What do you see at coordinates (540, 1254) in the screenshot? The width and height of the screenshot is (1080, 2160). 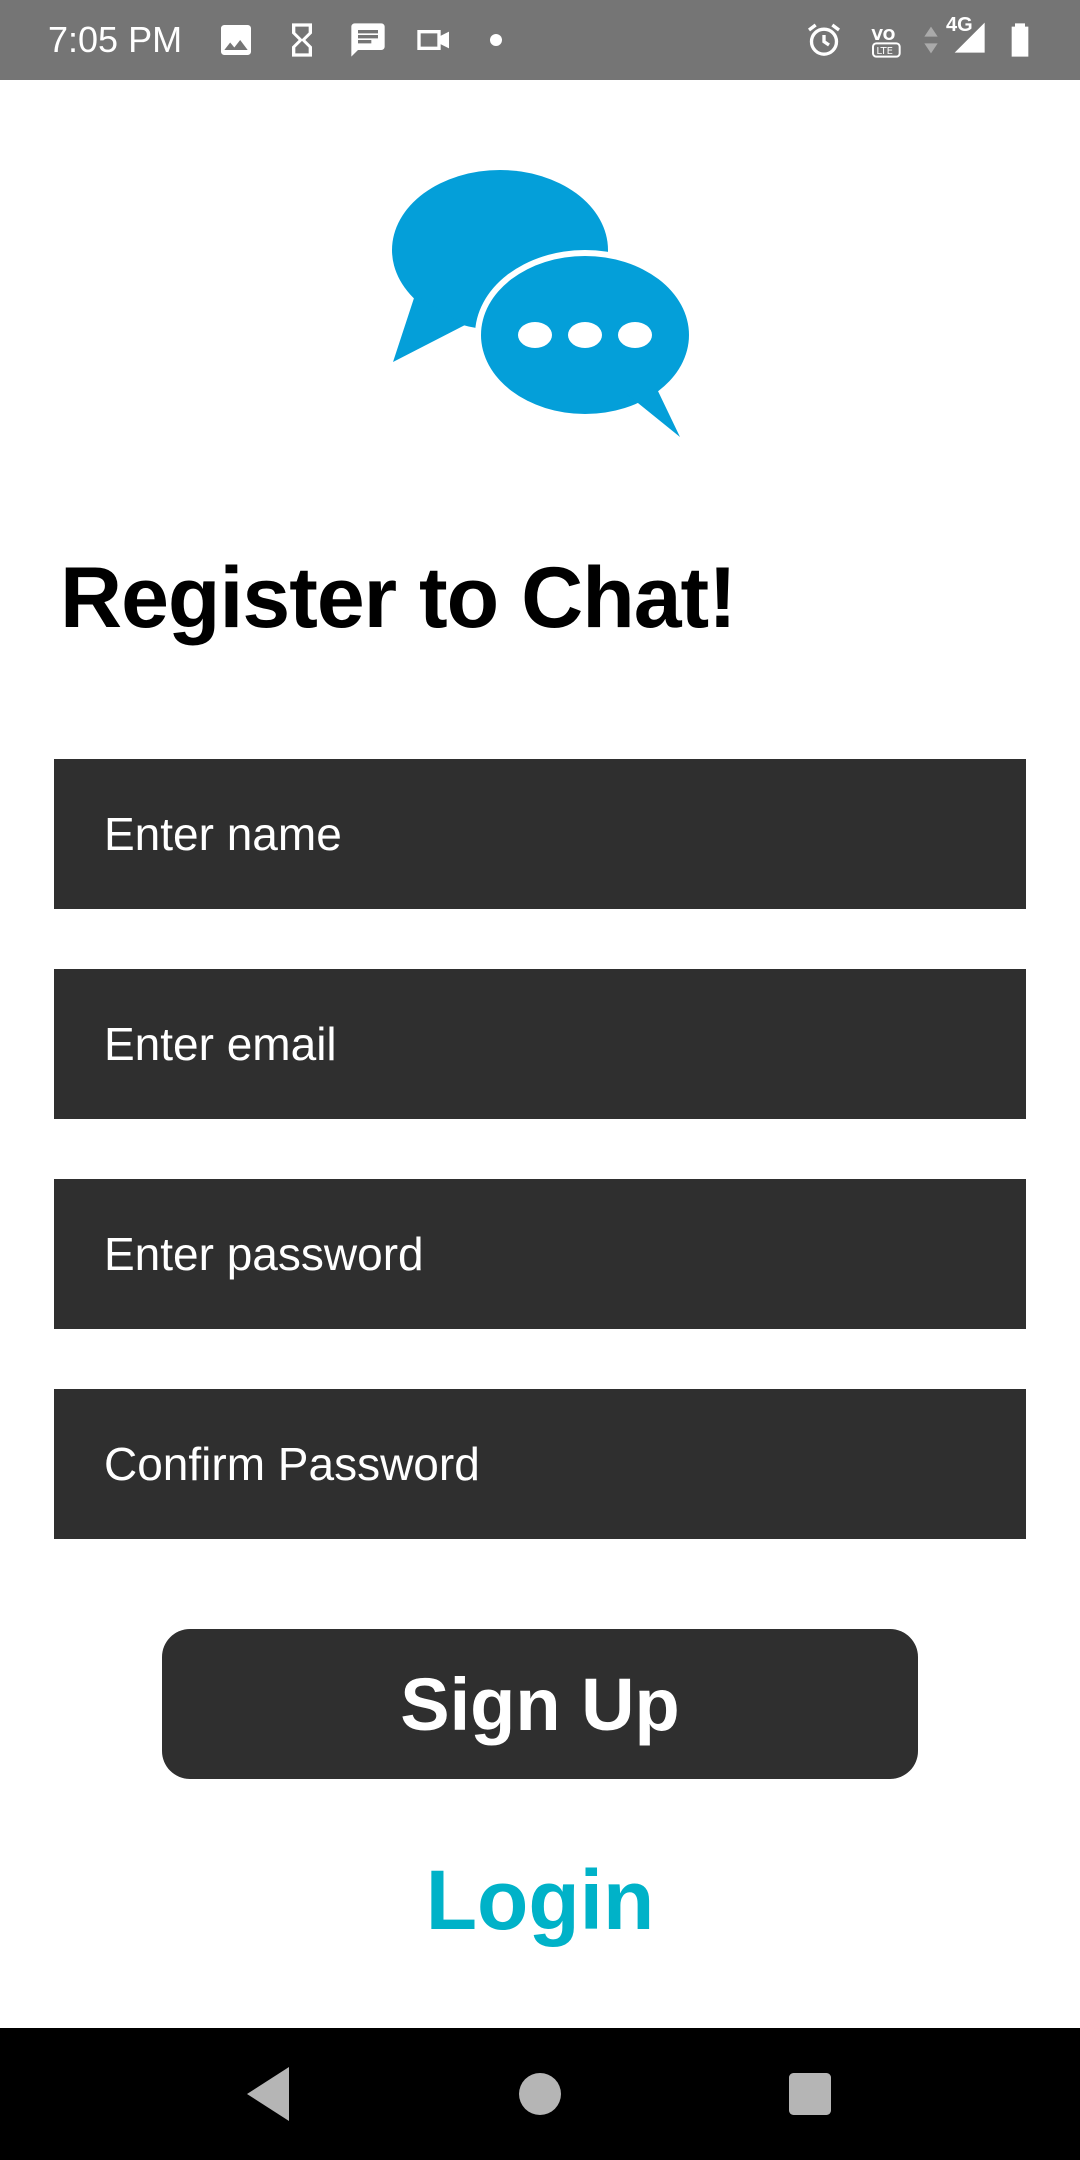 I see `password-field` at bounding box center [540, 1254].